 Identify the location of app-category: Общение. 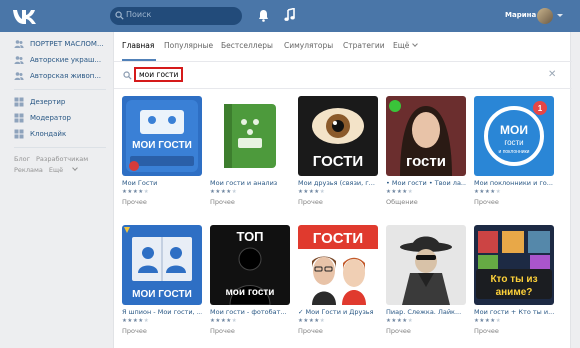
(402, 202).